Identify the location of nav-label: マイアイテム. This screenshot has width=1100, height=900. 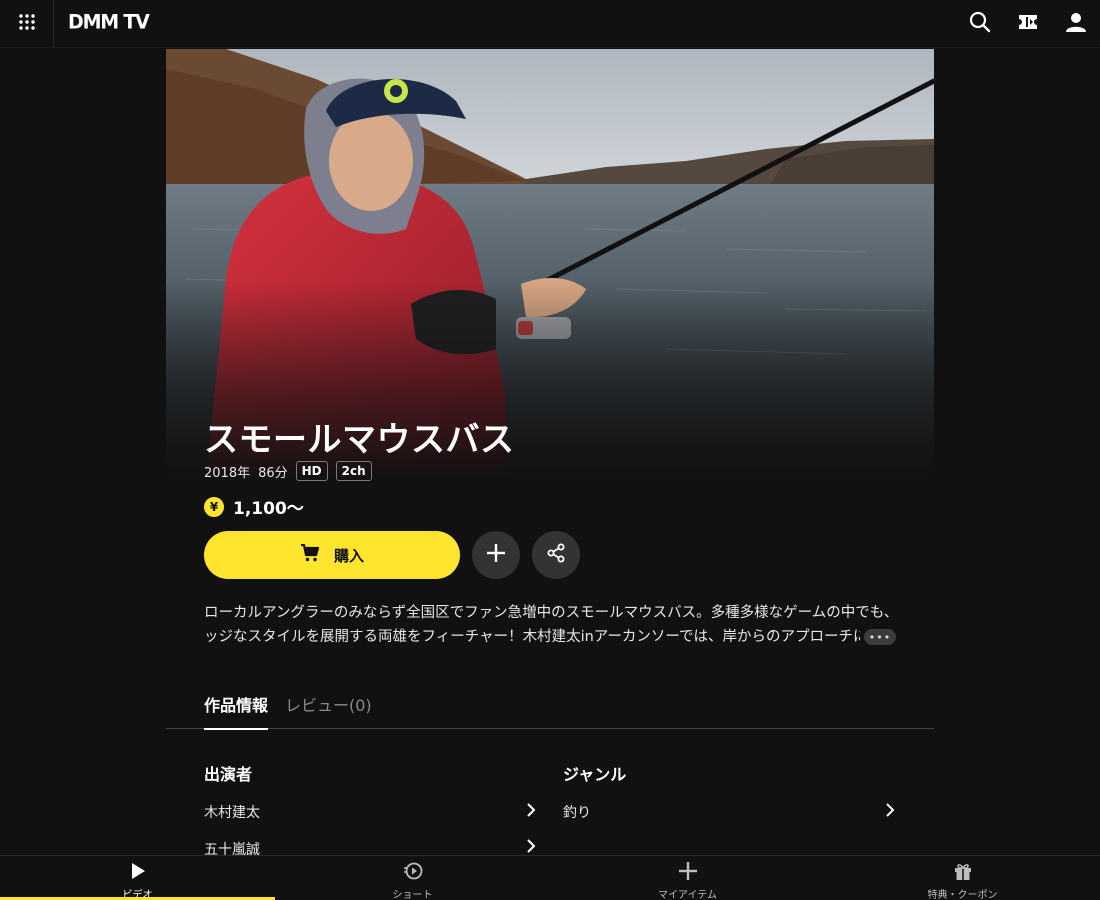
(687, 895).